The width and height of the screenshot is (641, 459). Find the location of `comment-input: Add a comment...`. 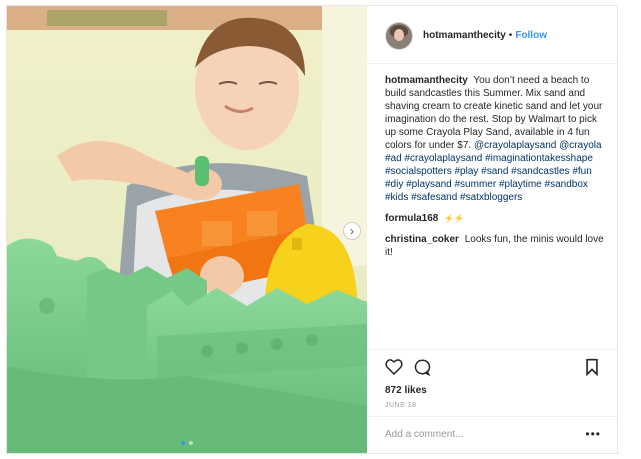

comment-input: Add a comment... is located at coordinates (424, 434).